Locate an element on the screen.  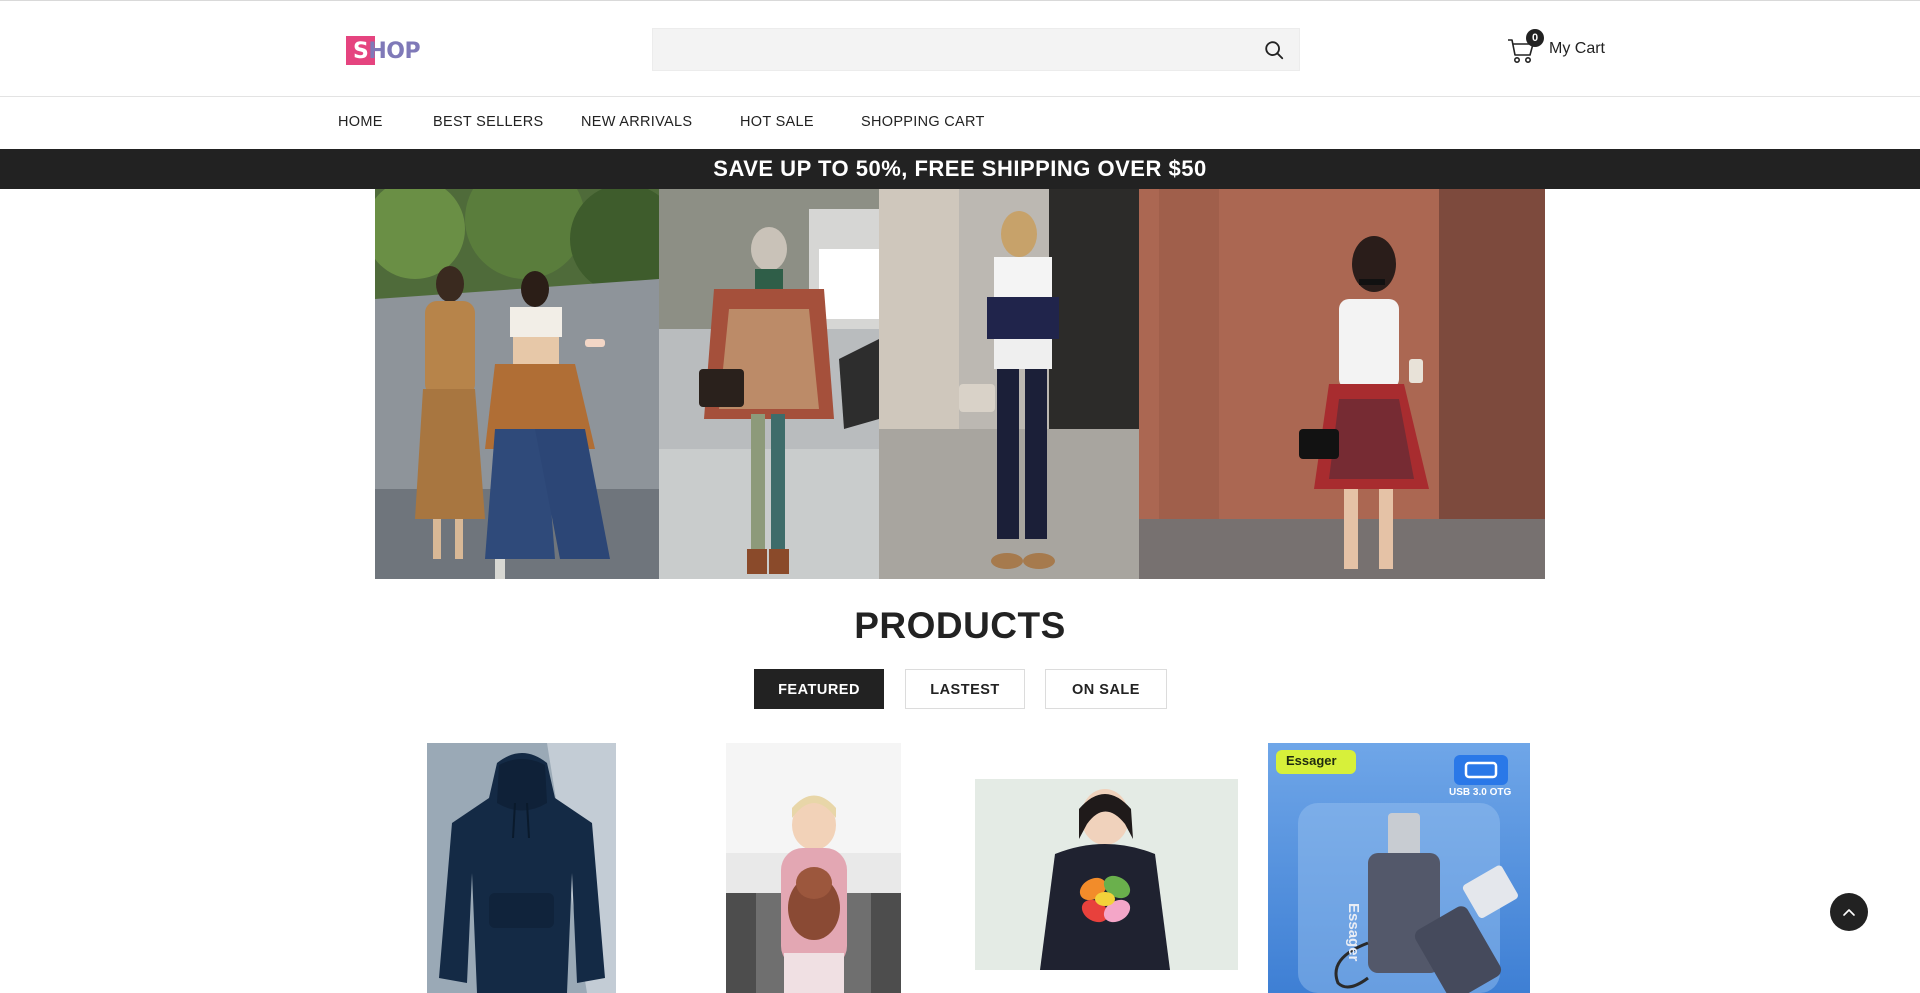
product-image-flower-hoodie is located at coordinates (1106, 874).